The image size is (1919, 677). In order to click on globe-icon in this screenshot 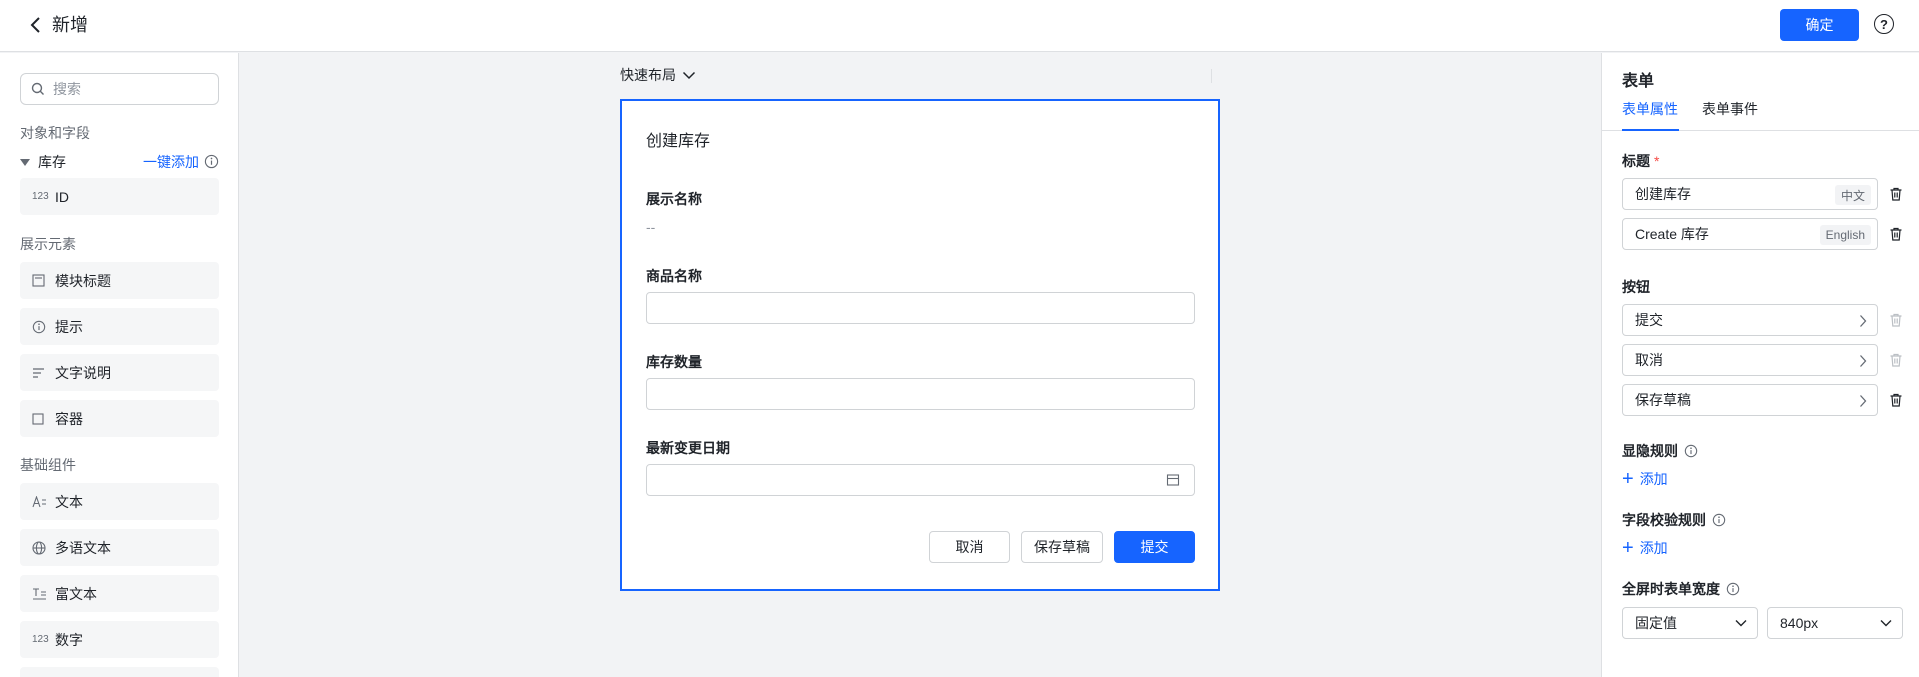, I will do `click(40, 547)`.